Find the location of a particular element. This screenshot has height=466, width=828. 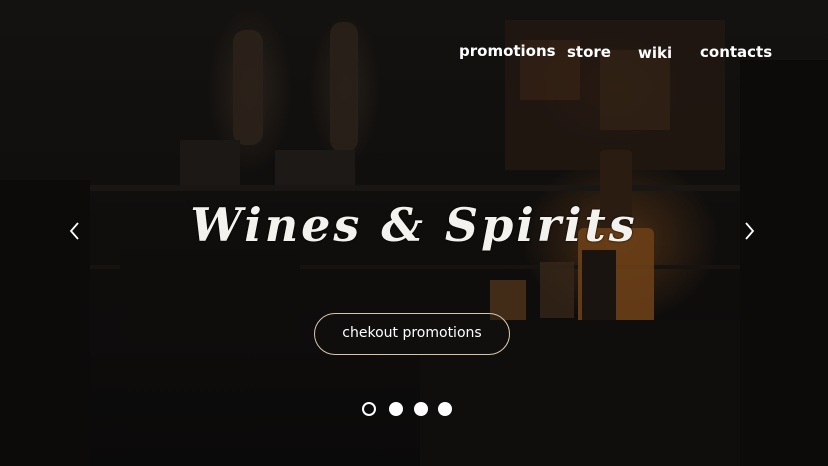

chevron-right-icon is located at coordinates (750, 231).